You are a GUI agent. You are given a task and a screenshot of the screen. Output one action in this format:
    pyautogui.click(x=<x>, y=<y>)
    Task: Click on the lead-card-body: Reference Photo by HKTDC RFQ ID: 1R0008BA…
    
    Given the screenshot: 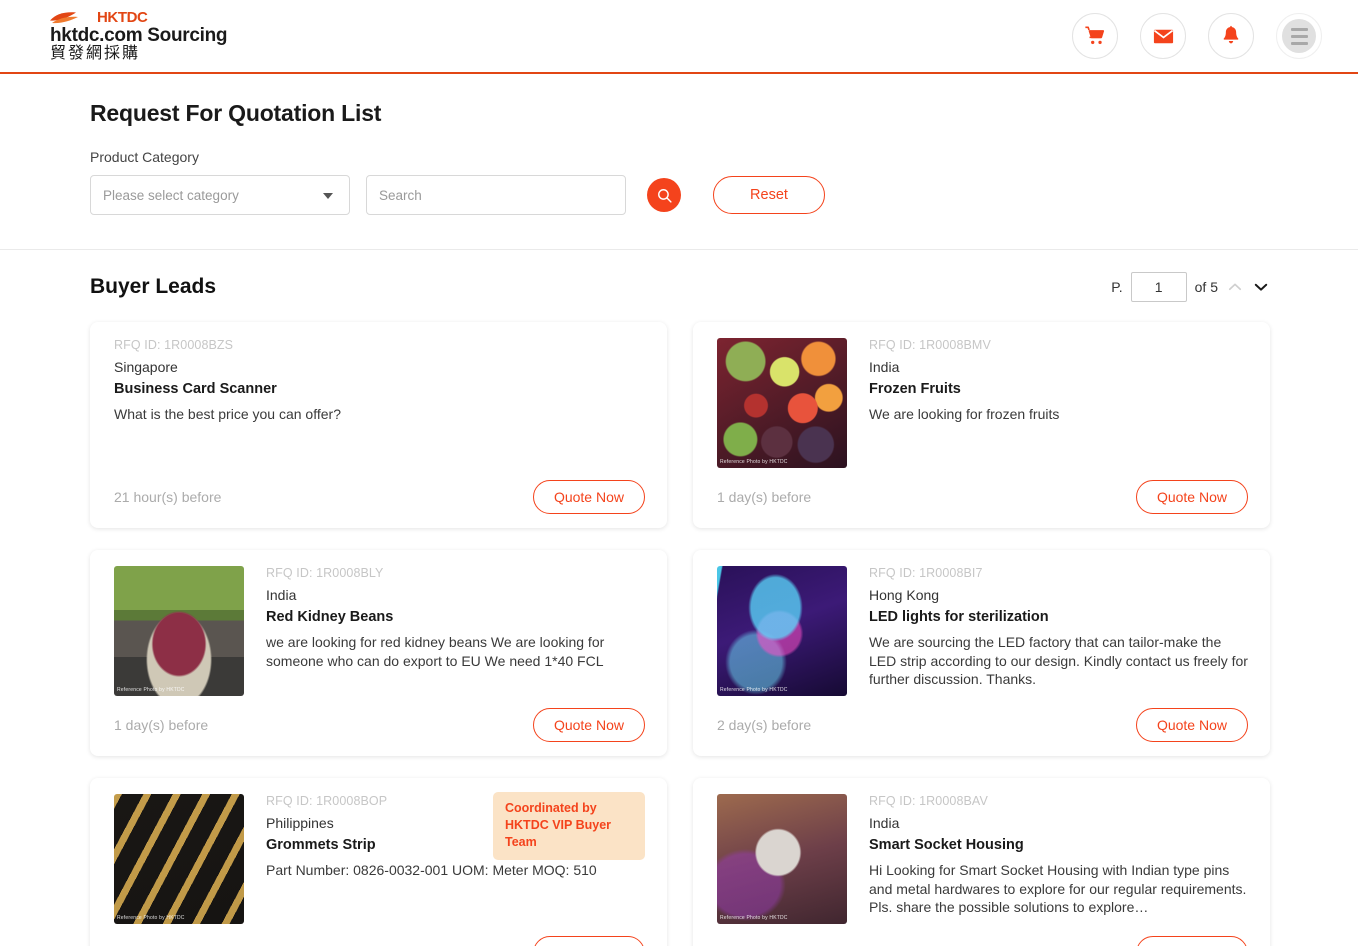 What is the action you would take?
    pyautogui.click(x=982, y=859)
    